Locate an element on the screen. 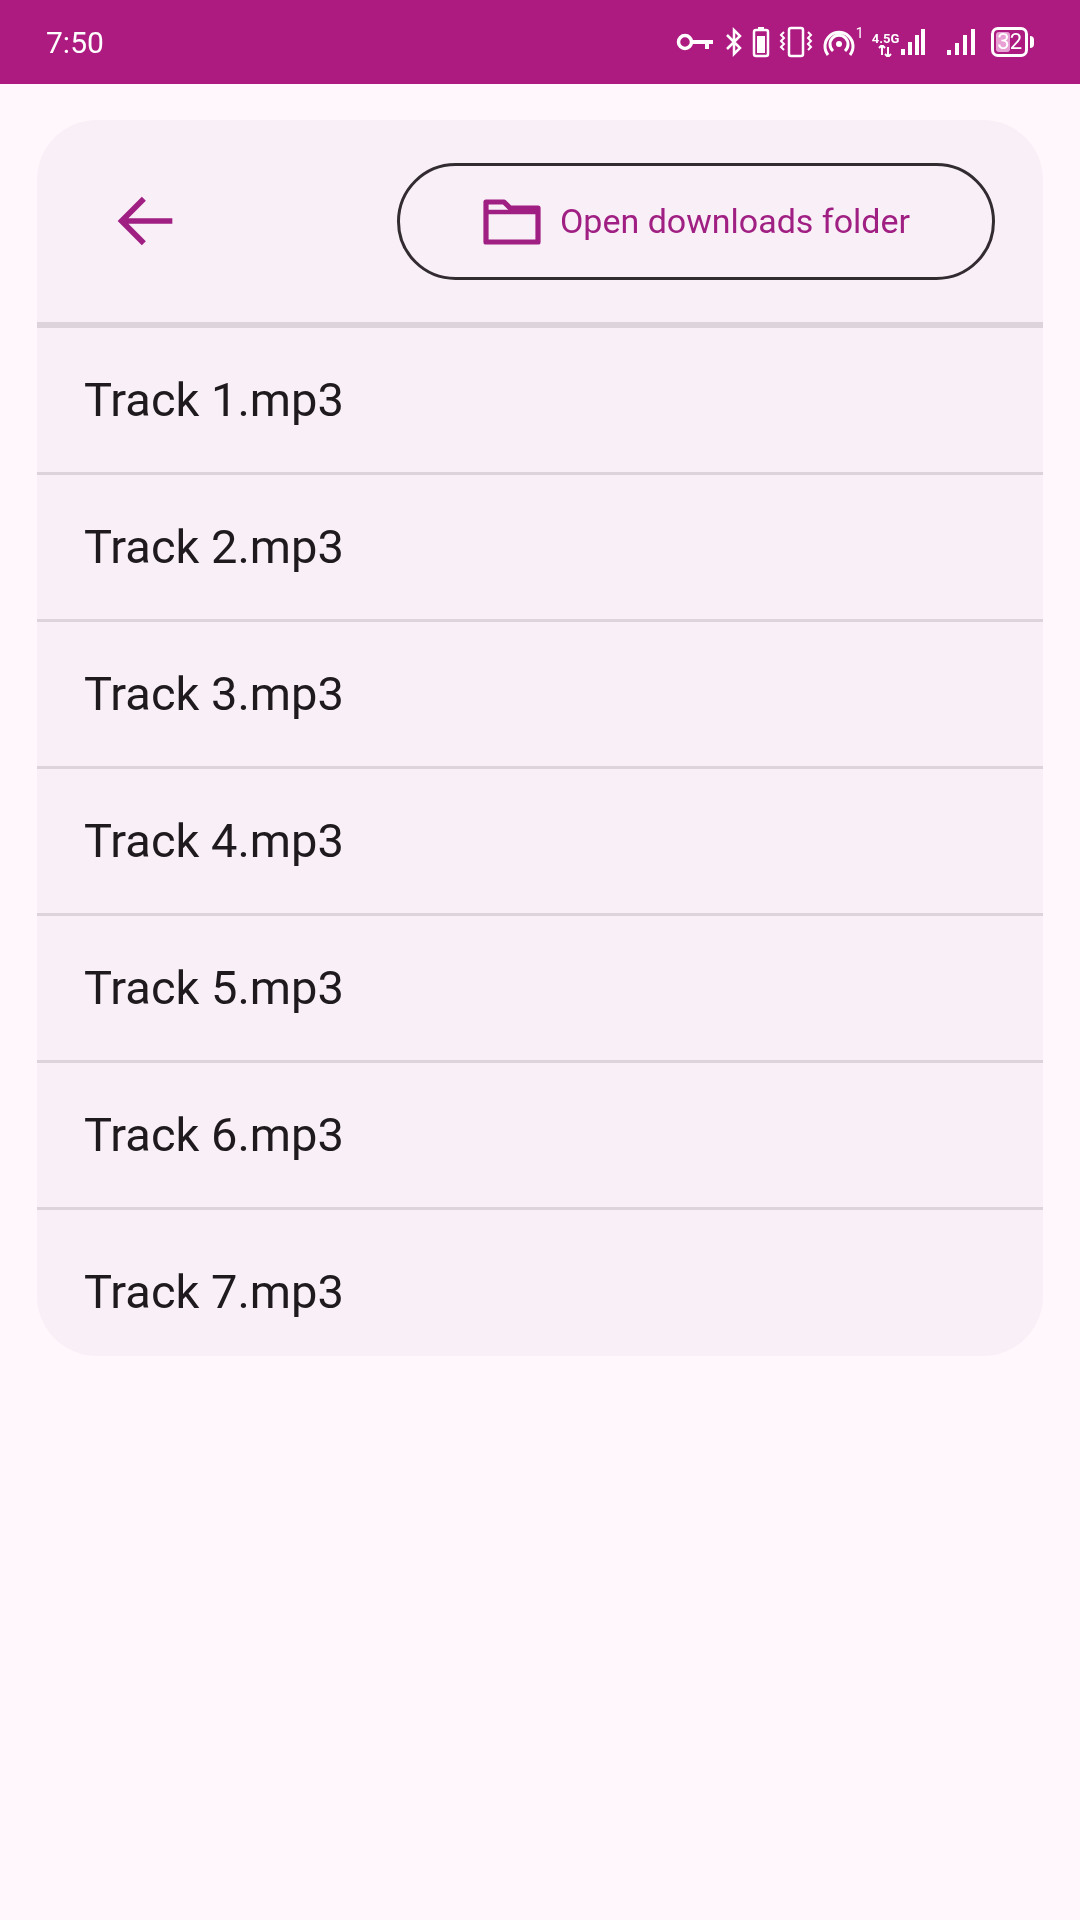  status-time: 7:50 is located at coordinates (75, 42).